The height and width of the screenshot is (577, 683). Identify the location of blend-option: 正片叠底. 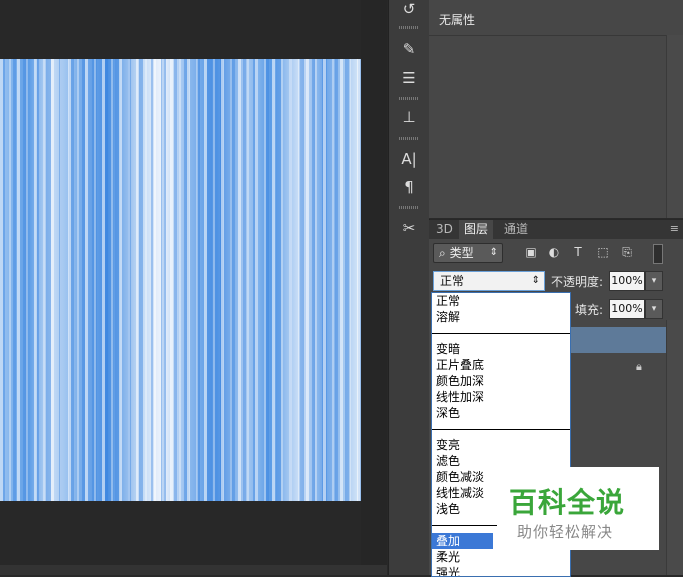
(460, 365).